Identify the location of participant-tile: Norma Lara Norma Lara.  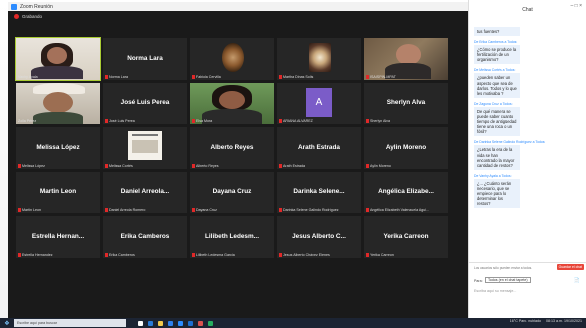
(145, 59).